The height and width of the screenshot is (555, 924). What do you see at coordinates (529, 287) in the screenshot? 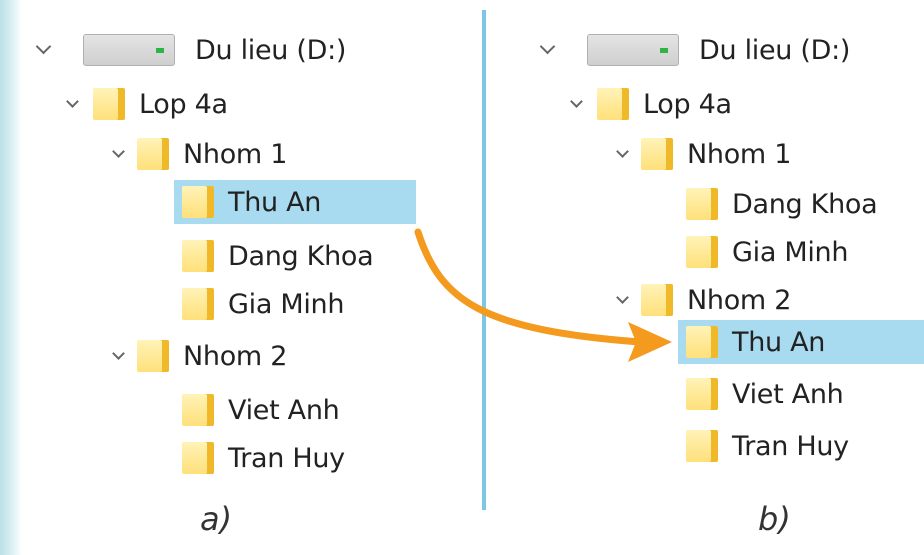
I see `arrow-path` at bounding box center [529, 287].